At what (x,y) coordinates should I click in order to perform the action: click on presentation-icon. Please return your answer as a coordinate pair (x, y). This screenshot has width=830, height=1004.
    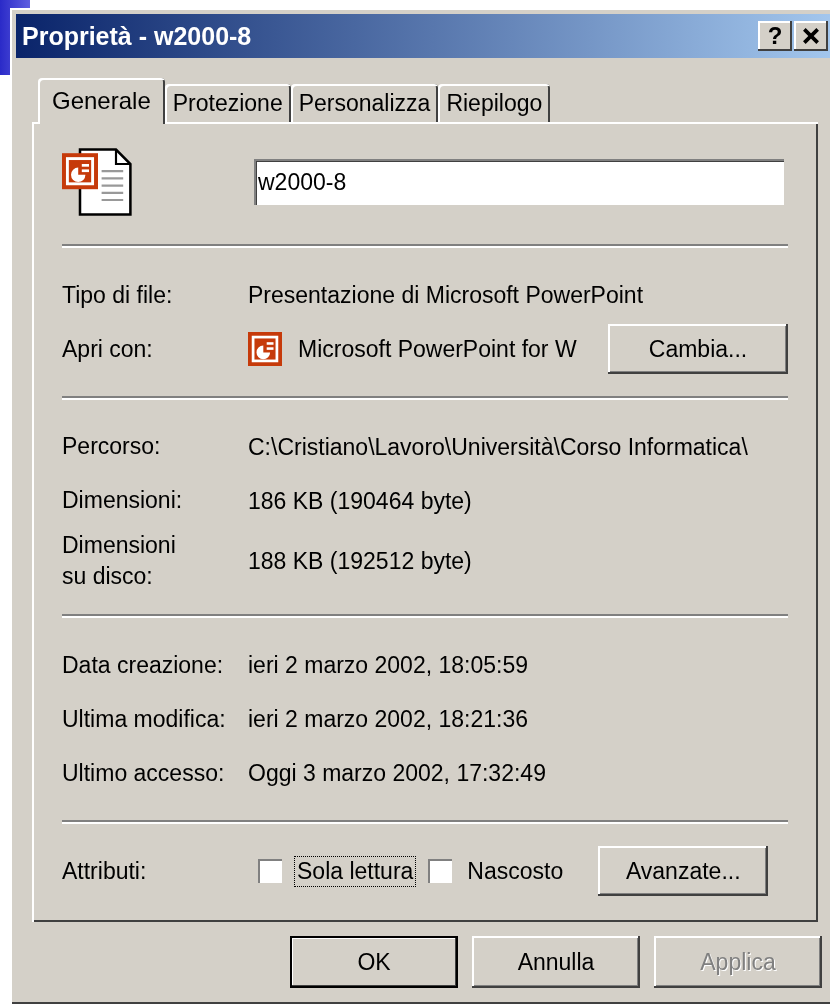
    Looking at the image, I should click on (265, 349).